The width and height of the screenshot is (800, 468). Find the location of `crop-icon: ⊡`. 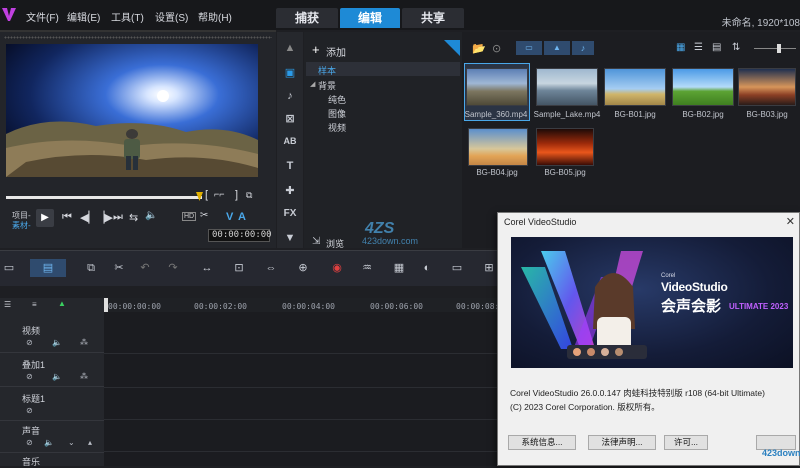

crop-icon: ⊡ is located at coordinates (239, 268).